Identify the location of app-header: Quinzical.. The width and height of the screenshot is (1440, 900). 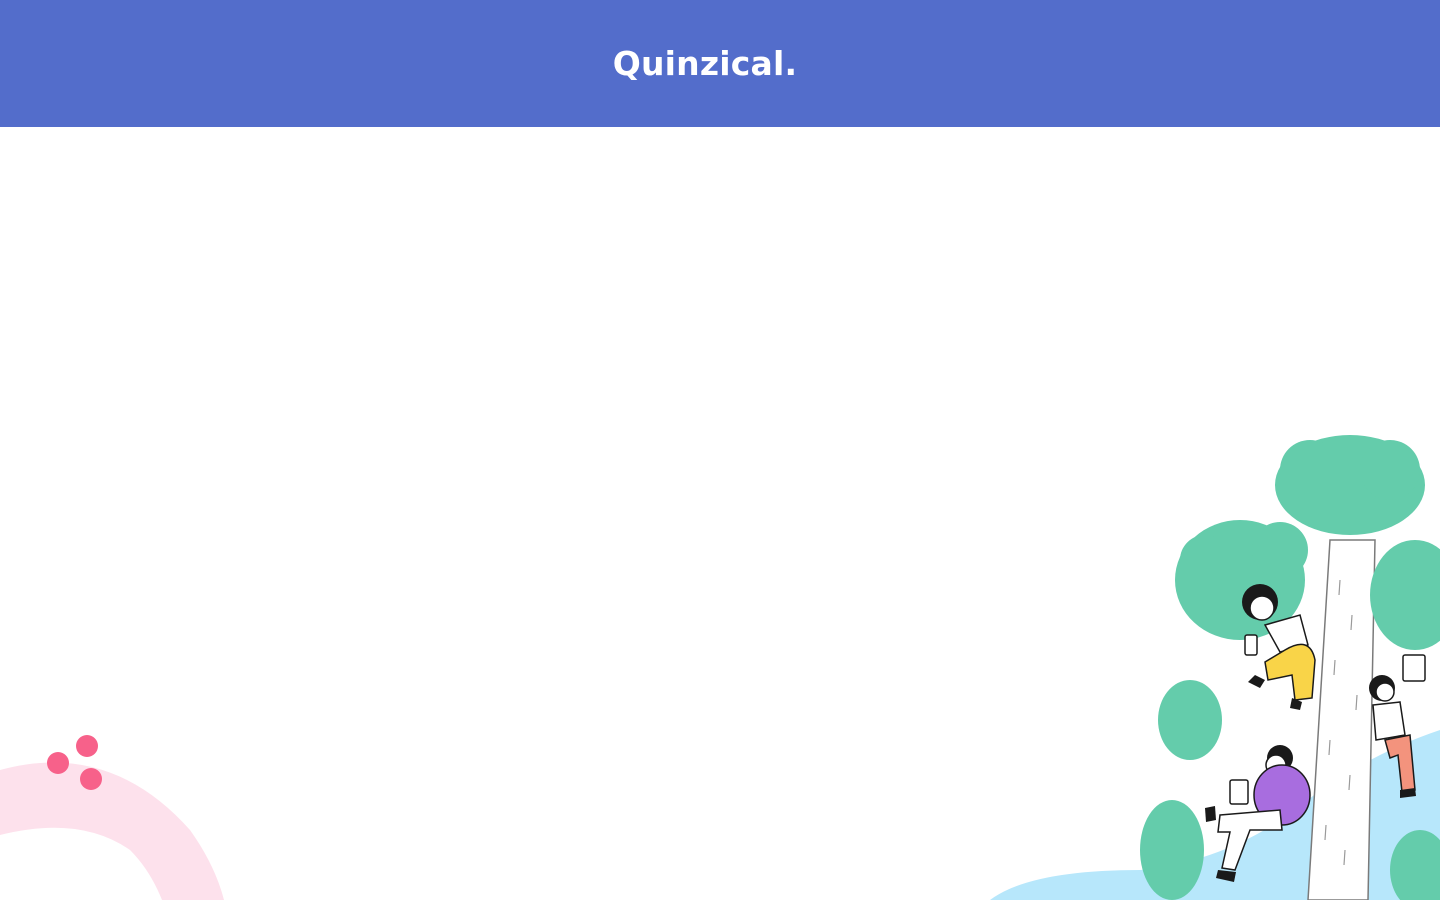
(720, 63).